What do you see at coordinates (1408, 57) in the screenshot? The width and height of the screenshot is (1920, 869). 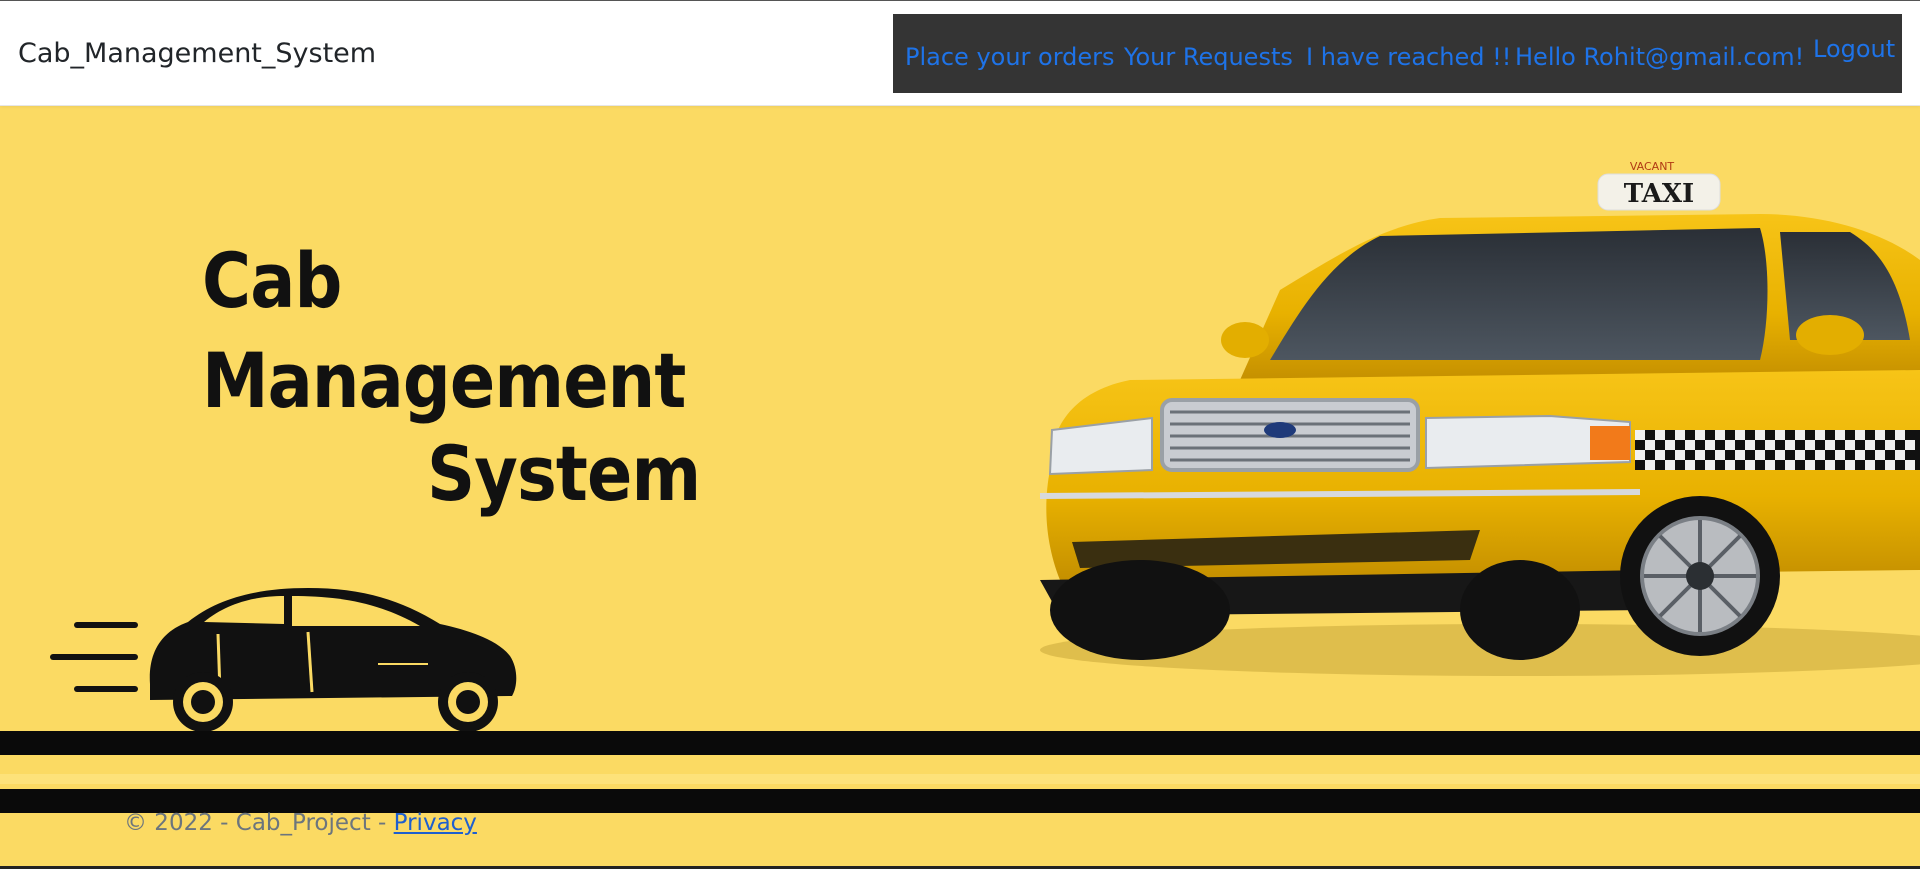 I see `nav-reached-link: I have reached !!` at bounding box center [1408, 57].